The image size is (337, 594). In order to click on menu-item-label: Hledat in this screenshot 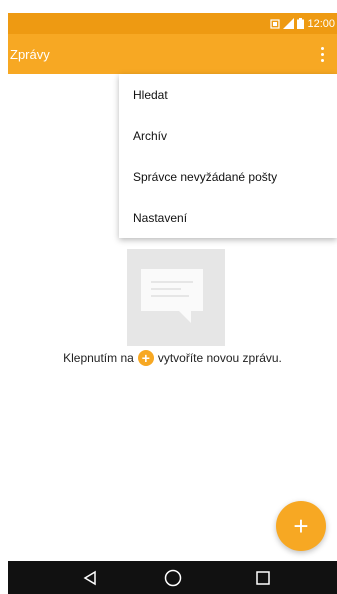, I will do `click(150, 94)`.